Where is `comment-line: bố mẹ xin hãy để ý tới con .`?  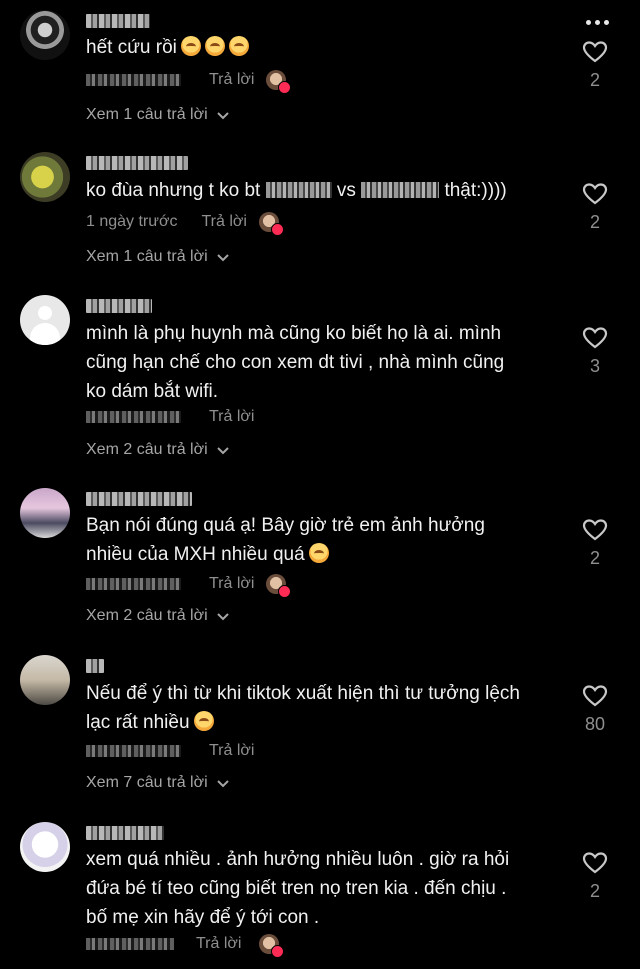 comment-line: bố mẹ xin hãy để ý tới con . is located at coordinates (203, 917).